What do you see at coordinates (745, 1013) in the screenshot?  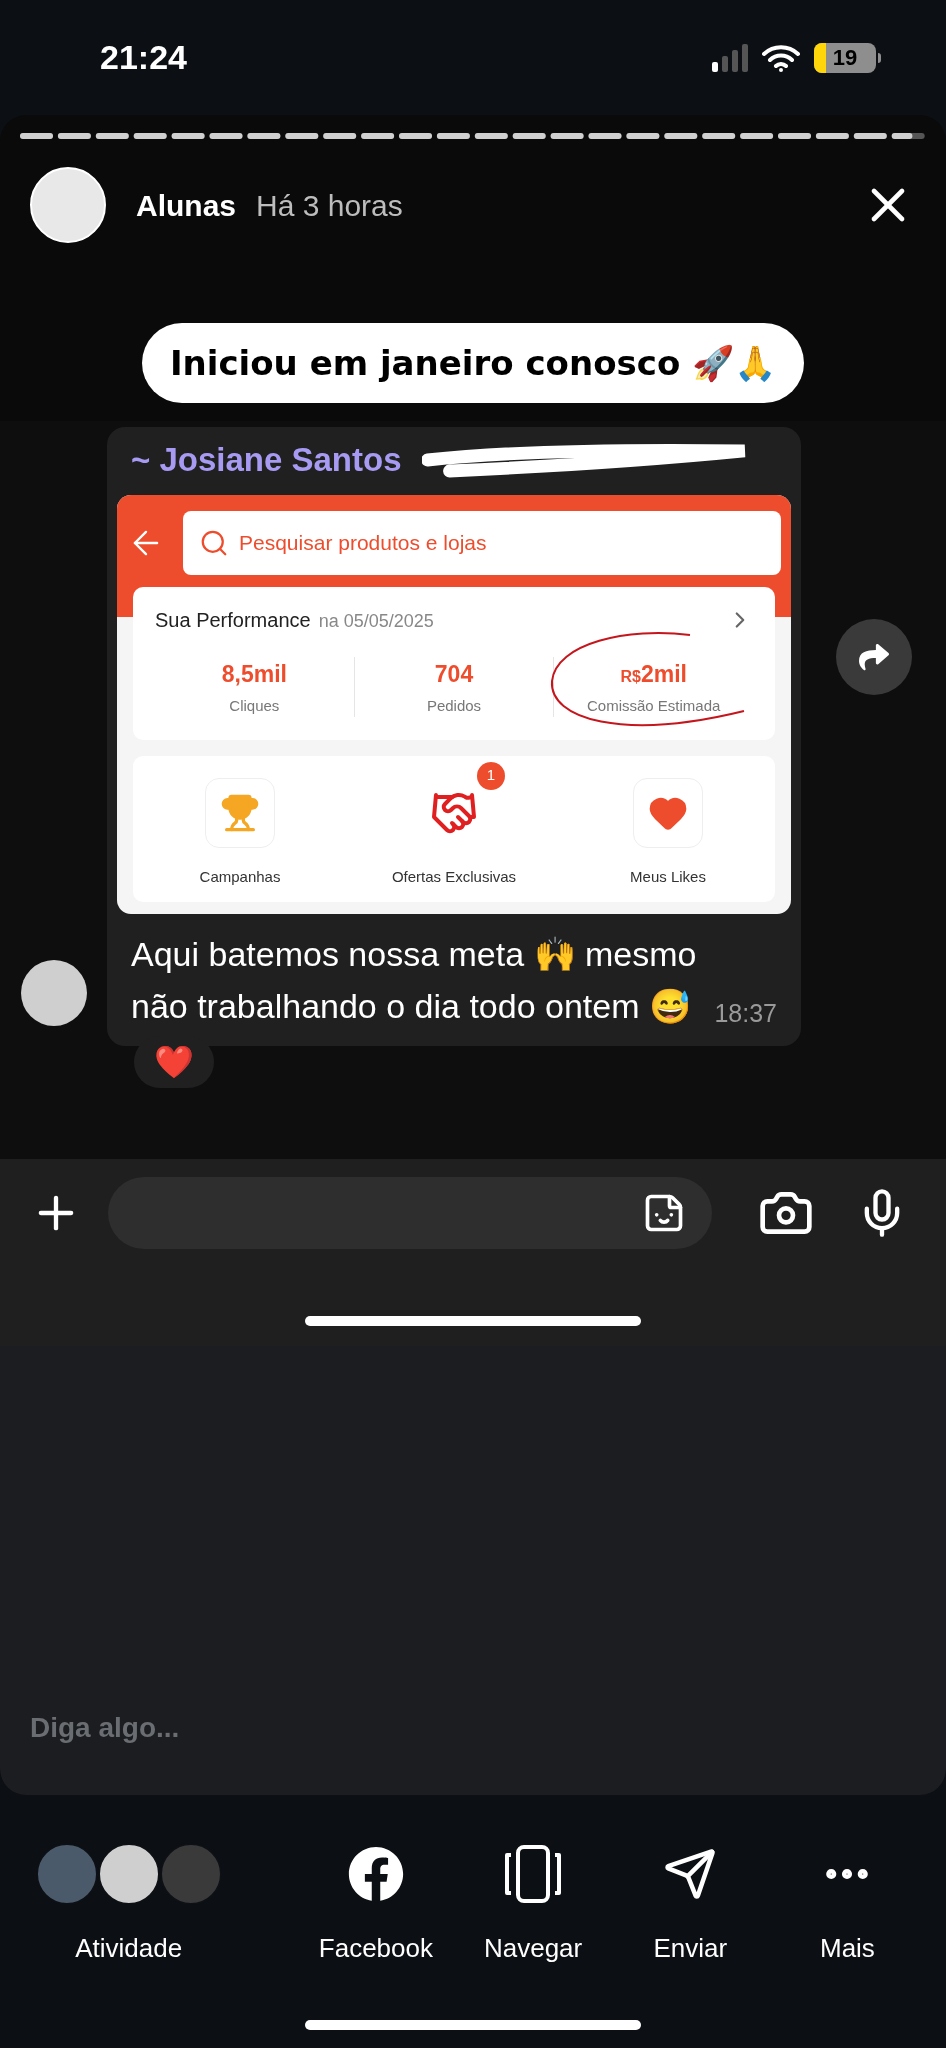 I see `message-time: 18:37` at bounding box center [745, 1013].